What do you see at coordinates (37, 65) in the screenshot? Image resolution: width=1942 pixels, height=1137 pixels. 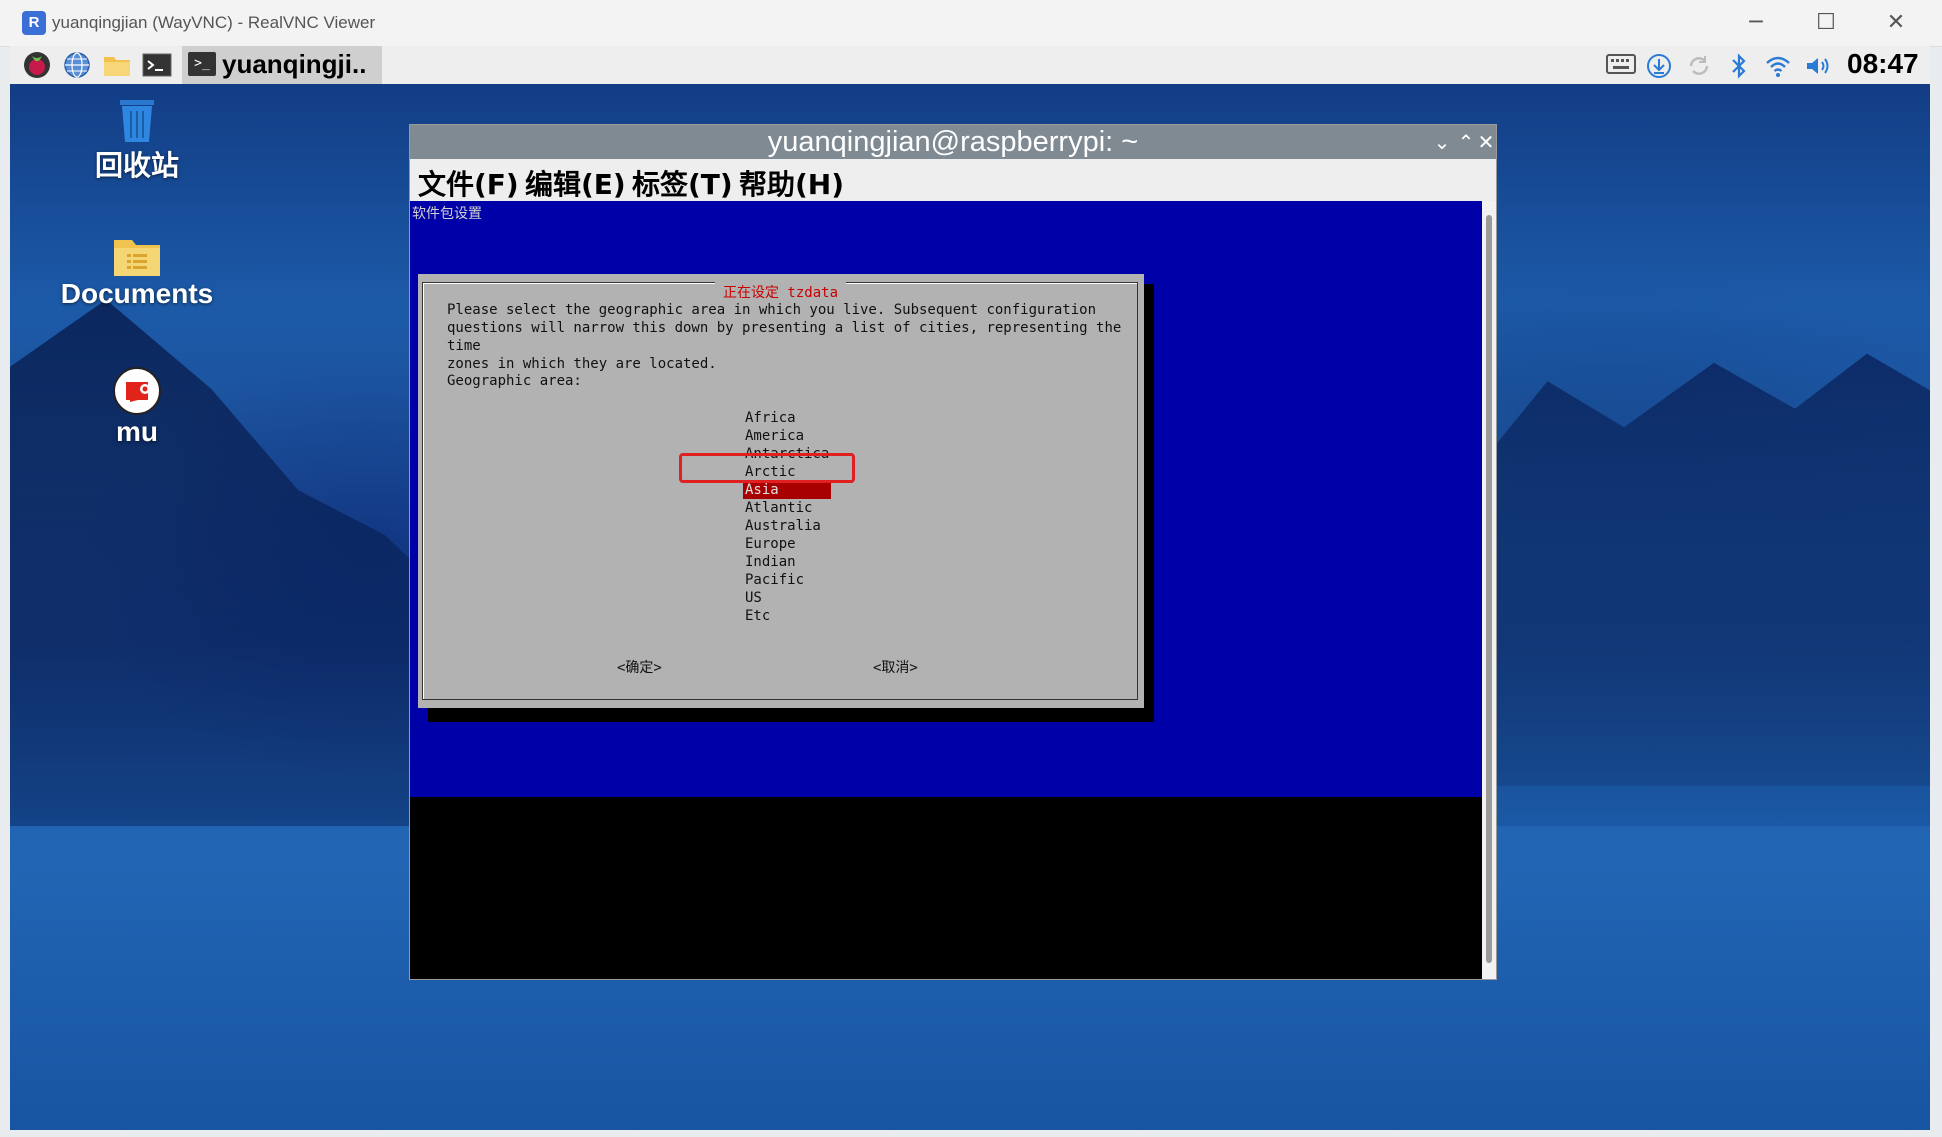 I see `raspberry-menu-icon` at bounding box center [37, 65].